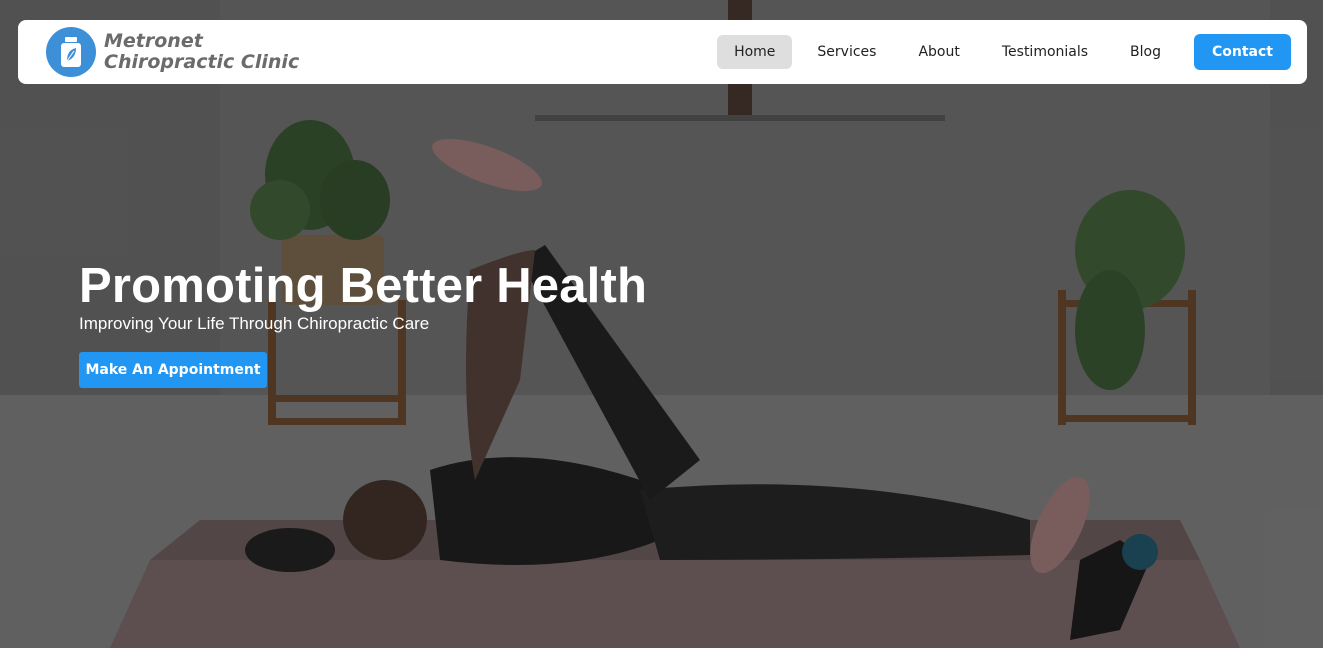 The image size is (1323, 648). Describe the element at coordinates (755, 52) in the screenshot. I see `nav-home: Home` at that location.